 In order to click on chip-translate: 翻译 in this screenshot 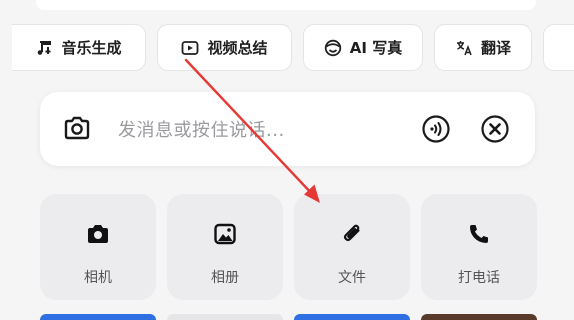, I will do `click(483, 47)`.